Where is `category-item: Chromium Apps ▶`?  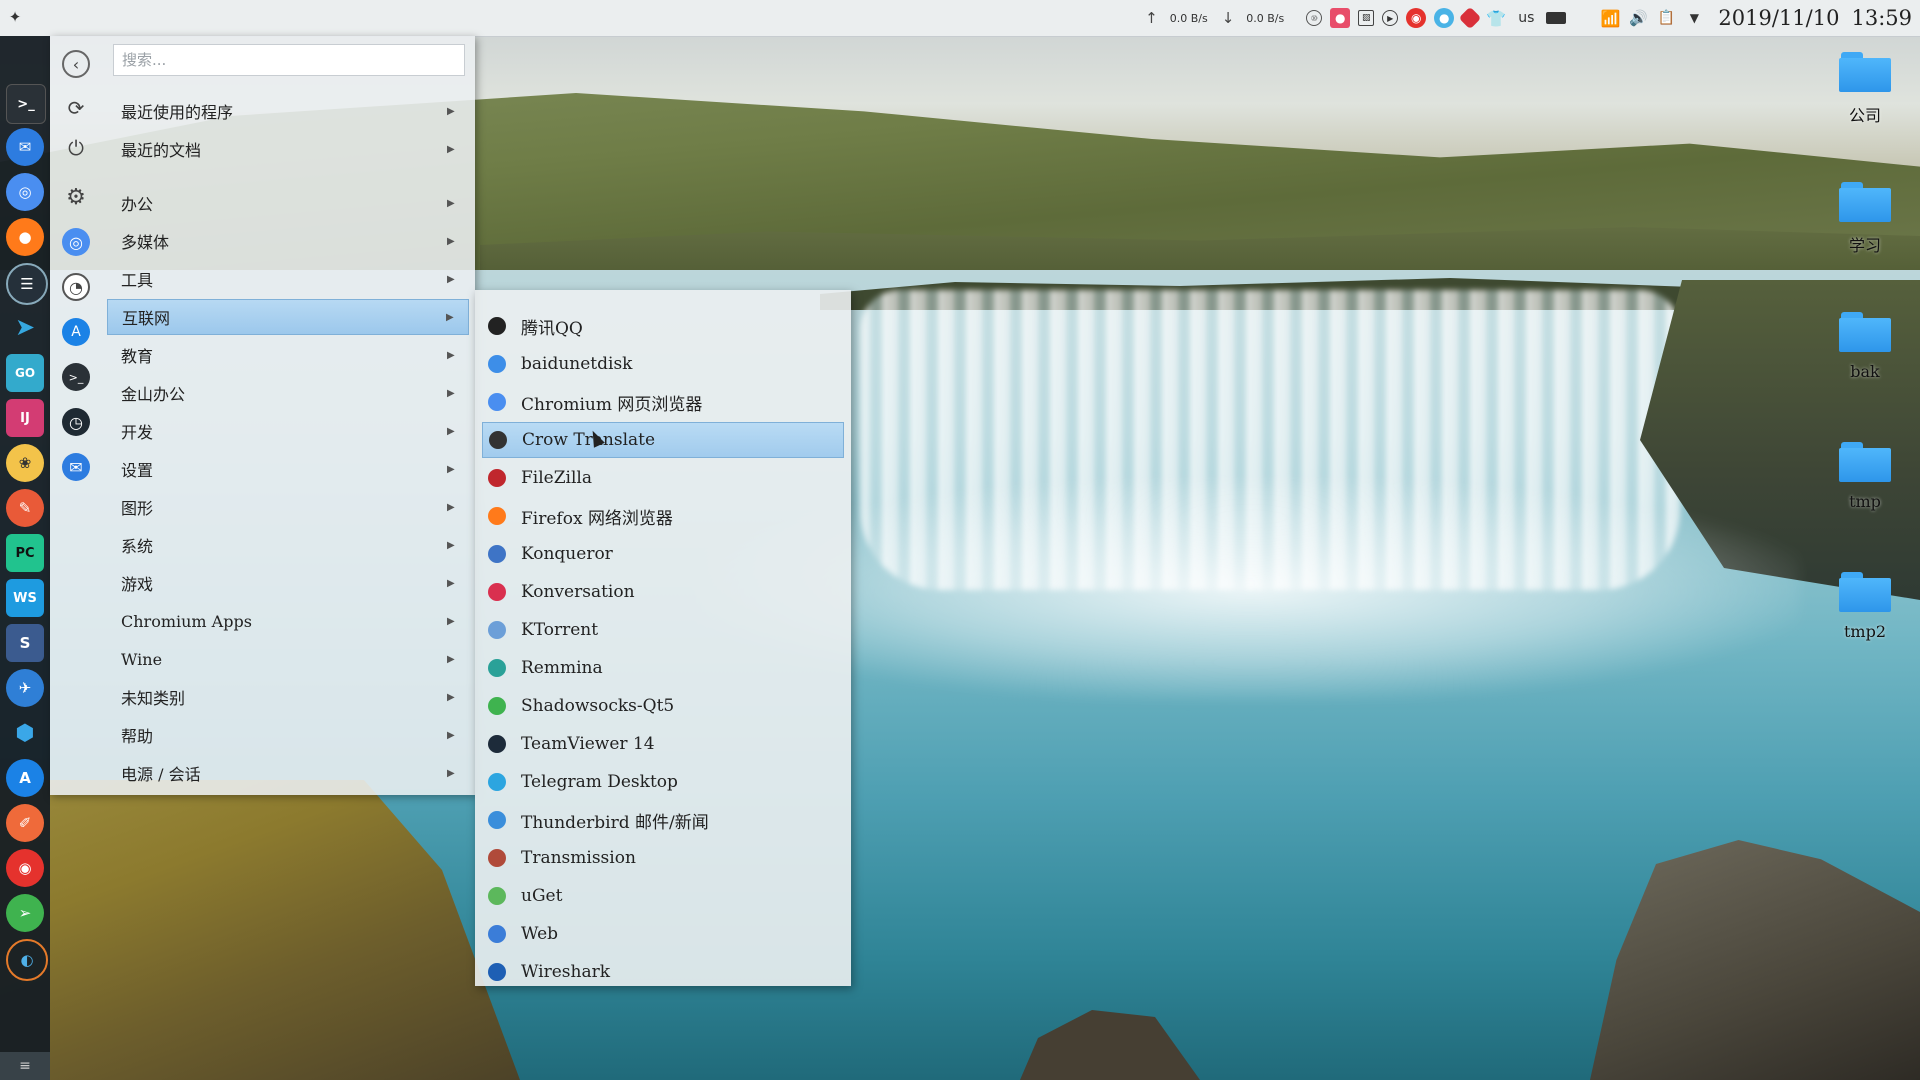 category-item: Chromium Apps ▶ is located at coordinates (288, 621).